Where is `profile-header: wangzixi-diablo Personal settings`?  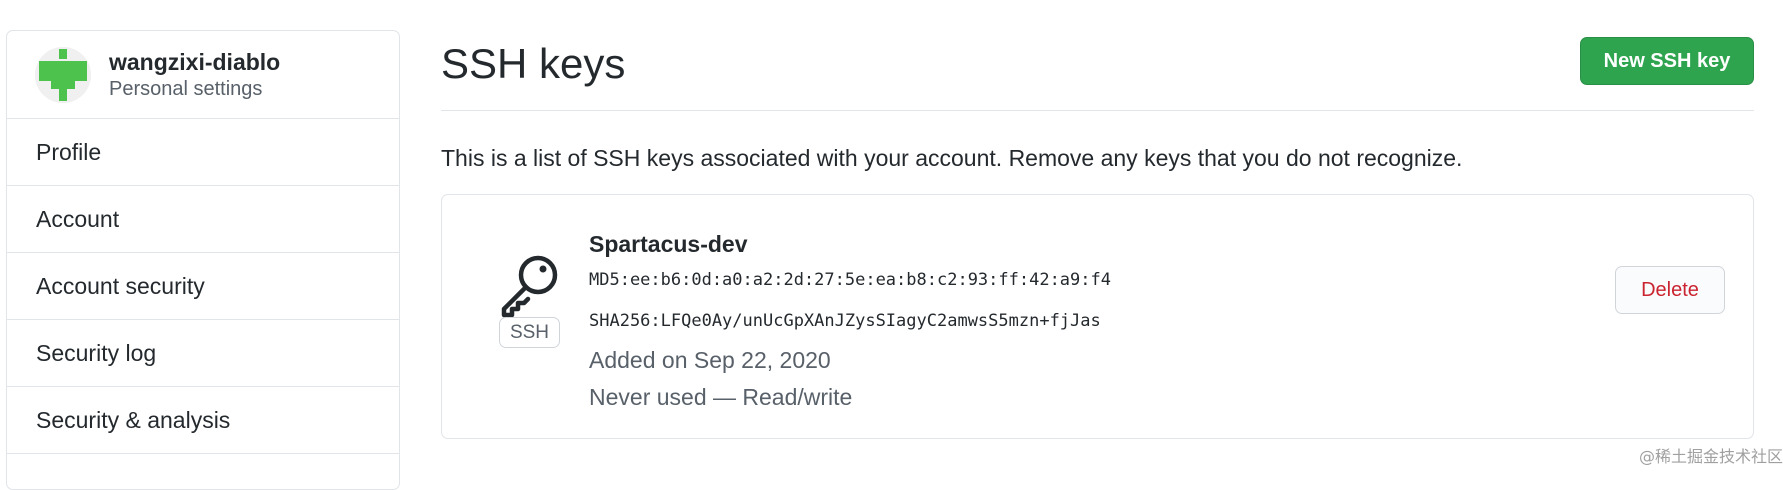
profile-header: wangzixi-diablo Personal settings is located at coordinates (203, 75).